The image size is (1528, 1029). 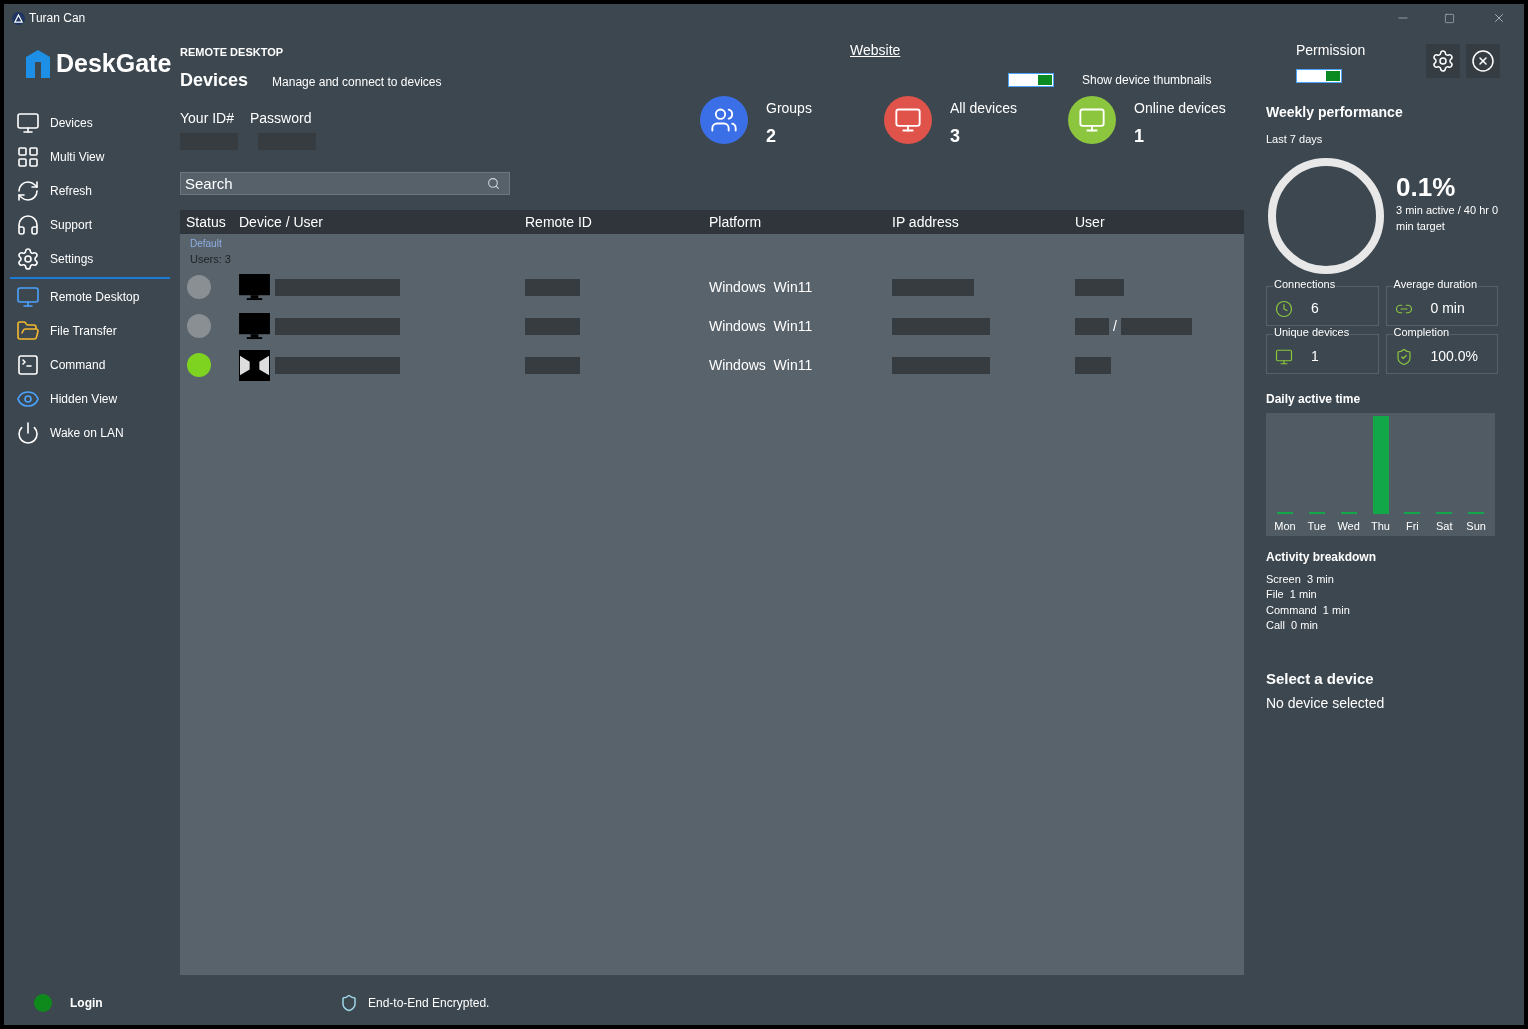 What do you see at coordinates (28, 331) in the screenshot?
I see `folder-icon` at bounding box center [28, 331].